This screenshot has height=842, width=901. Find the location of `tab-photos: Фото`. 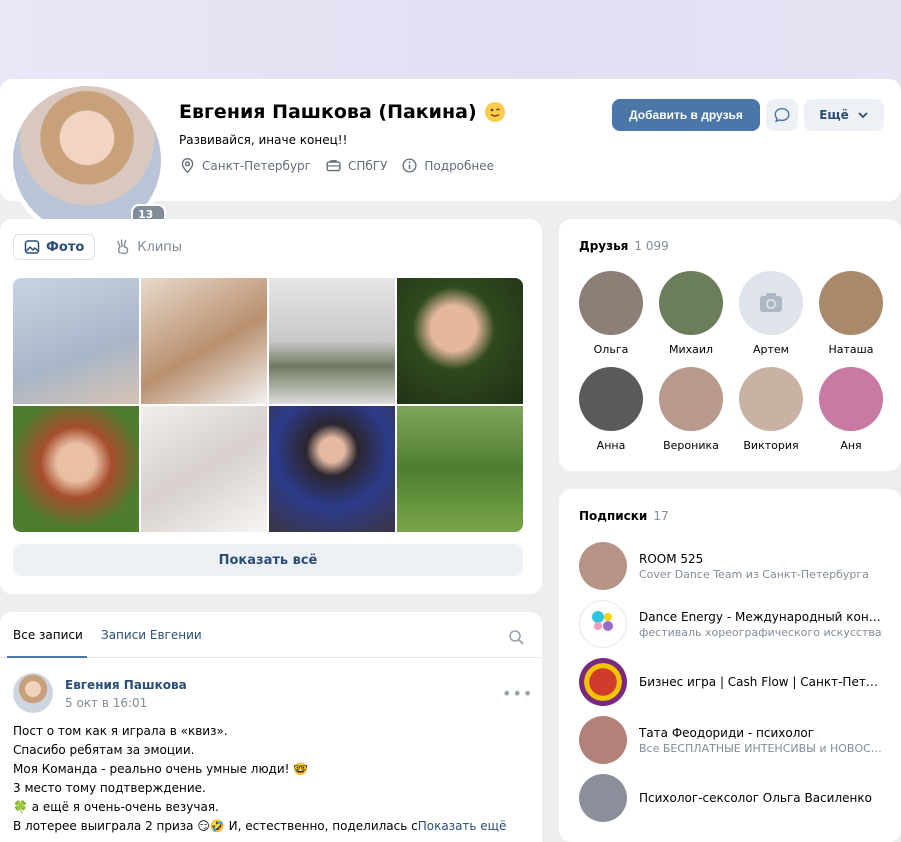

tab-photos: Фото is located at coordinates (54, 247).